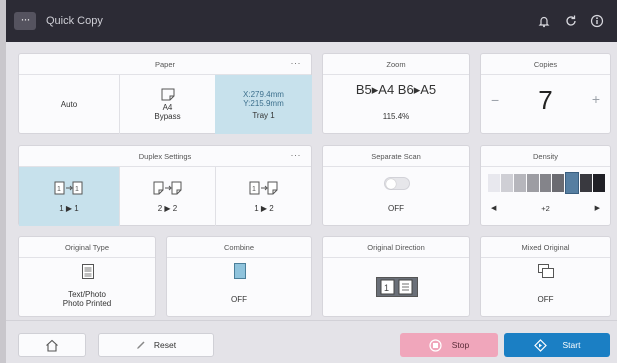 The width and height of the screenshot is (617, 363). What do you see at coordinates (435, 345) in the screenshot?
I see `stop-icon` at bounding box center [435, 345].